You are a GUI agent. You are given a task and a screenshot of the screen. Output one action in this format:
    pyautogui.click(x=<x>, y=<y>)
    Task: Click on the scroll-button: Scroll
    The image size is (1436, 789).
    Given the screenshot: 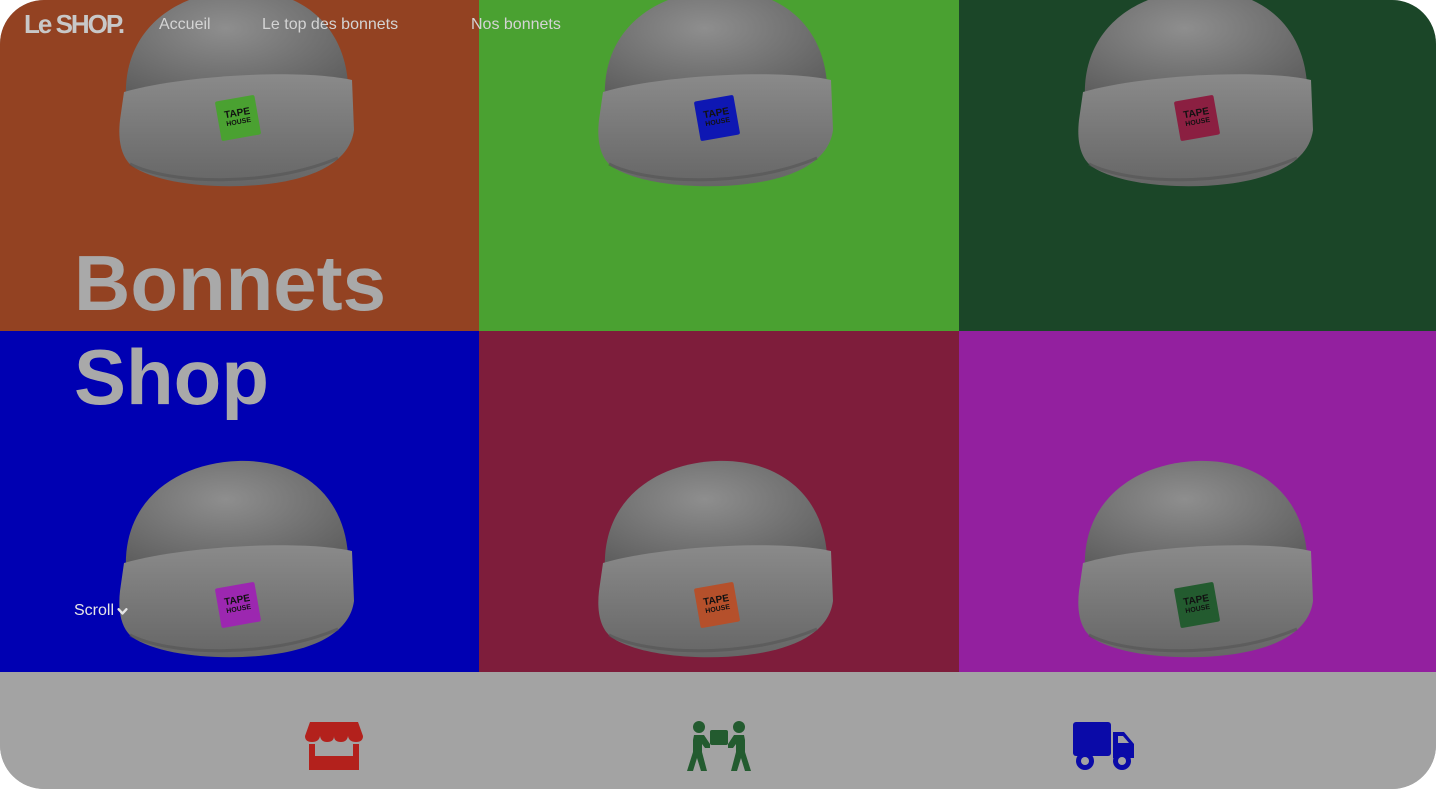 What is the action you would take?
    pyautogui.click(x=101, y=611)
    